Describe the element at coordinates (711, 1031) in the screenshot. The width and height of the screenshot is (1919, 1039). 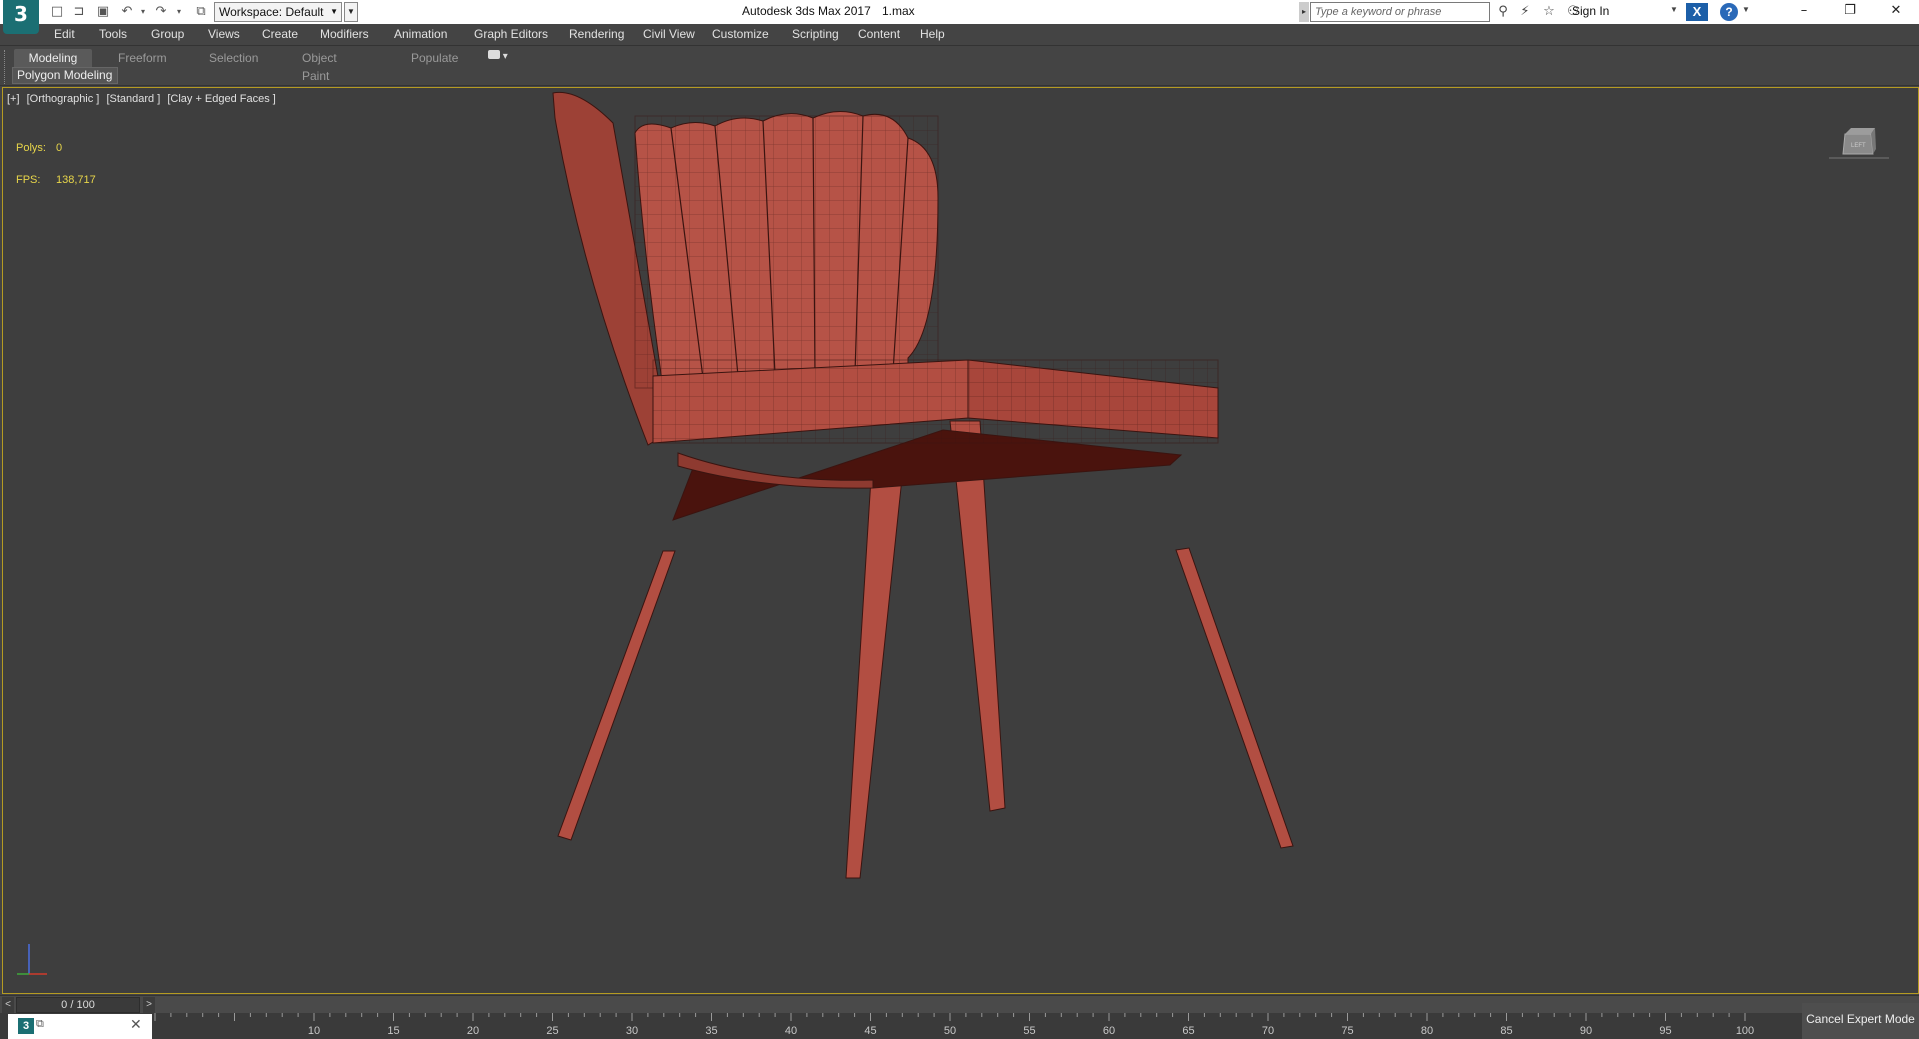
I see `ruler-tick-label: 35` at that location.